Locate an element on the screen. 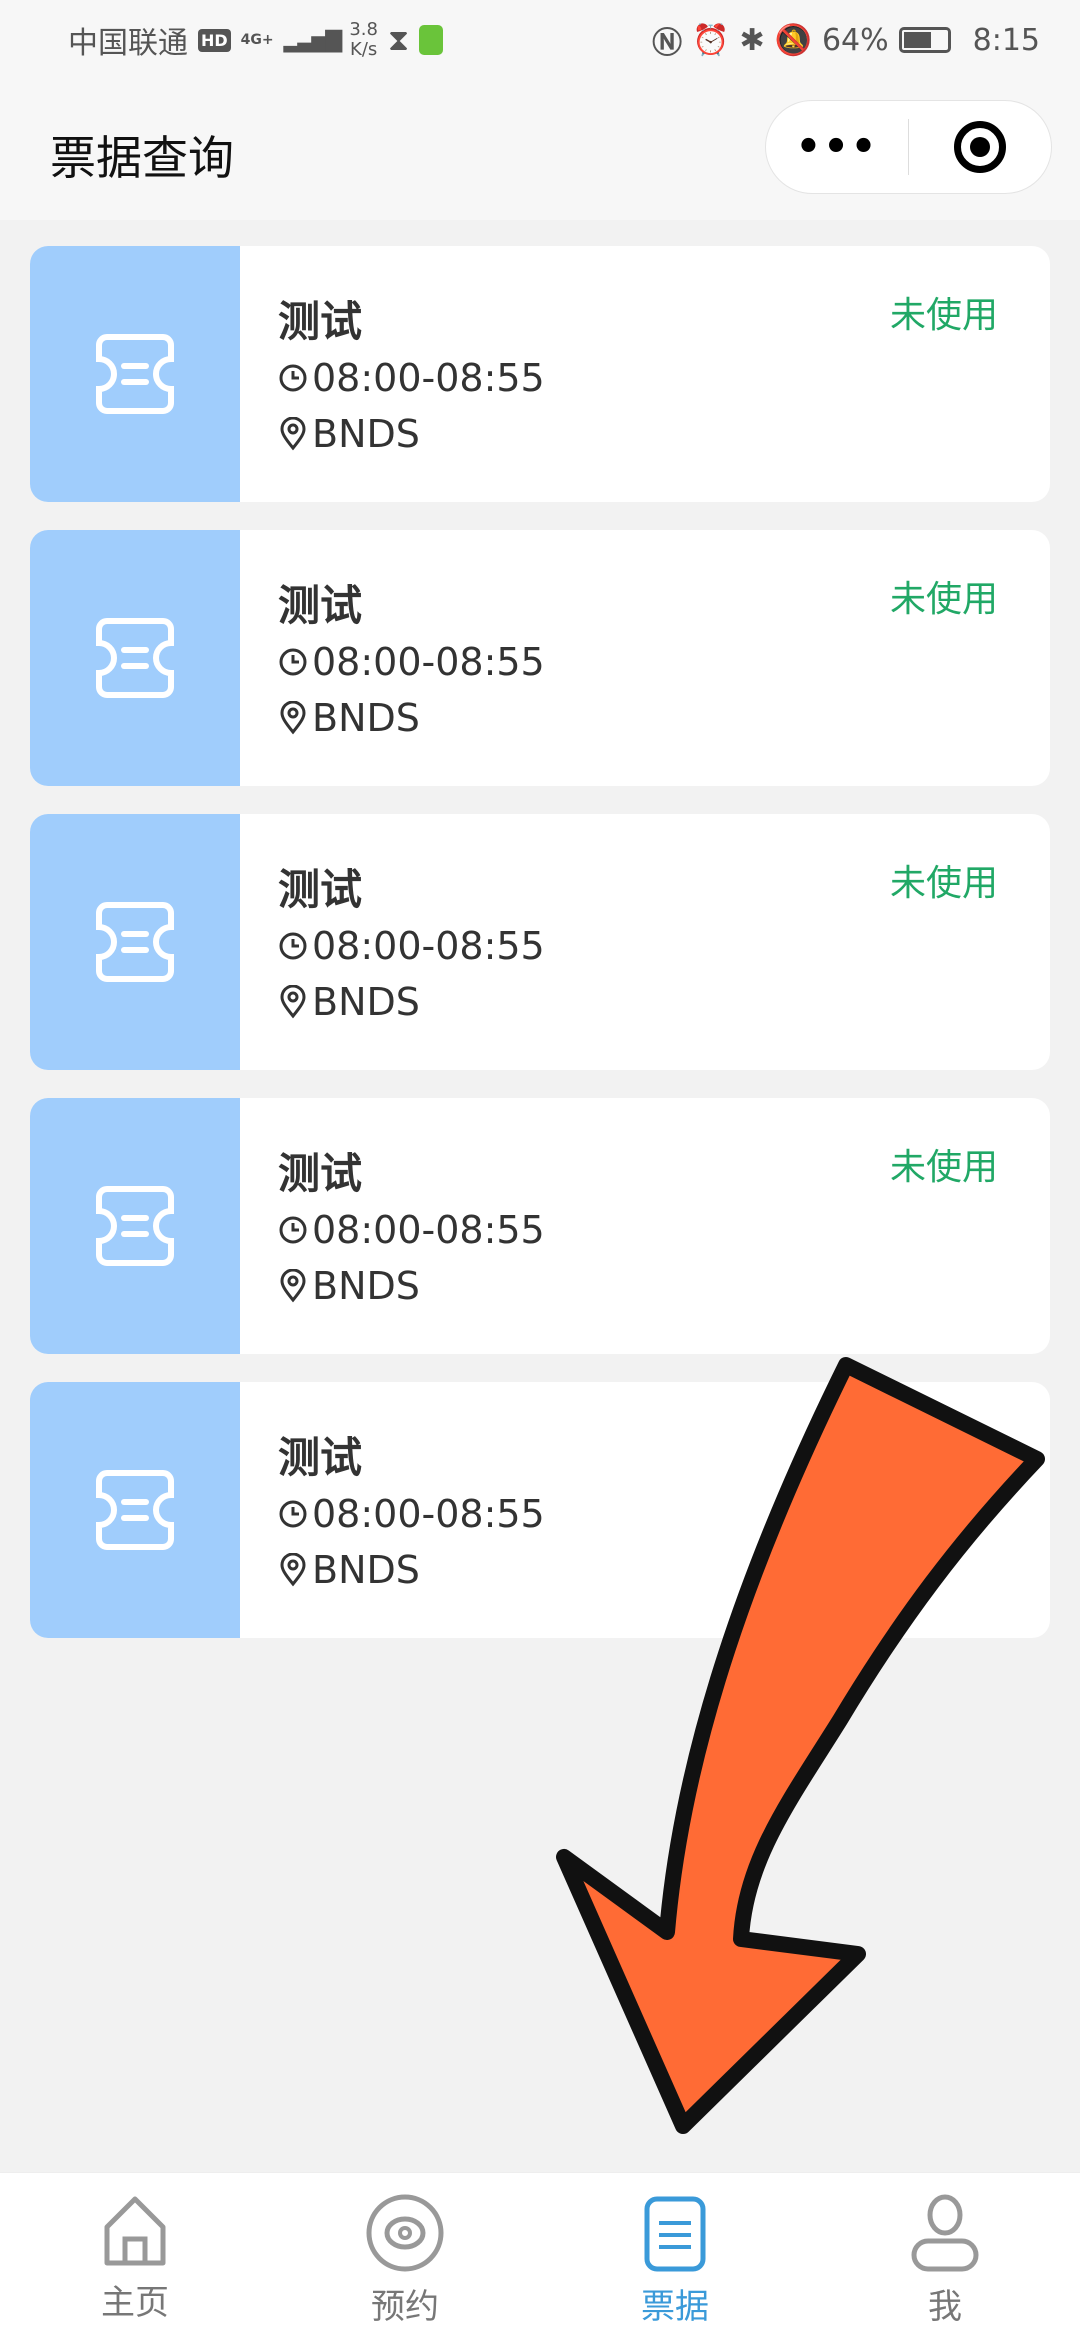 The width and height of the screenshot is (1080, 2340). battery-icon is located at coordinates (924, 40).